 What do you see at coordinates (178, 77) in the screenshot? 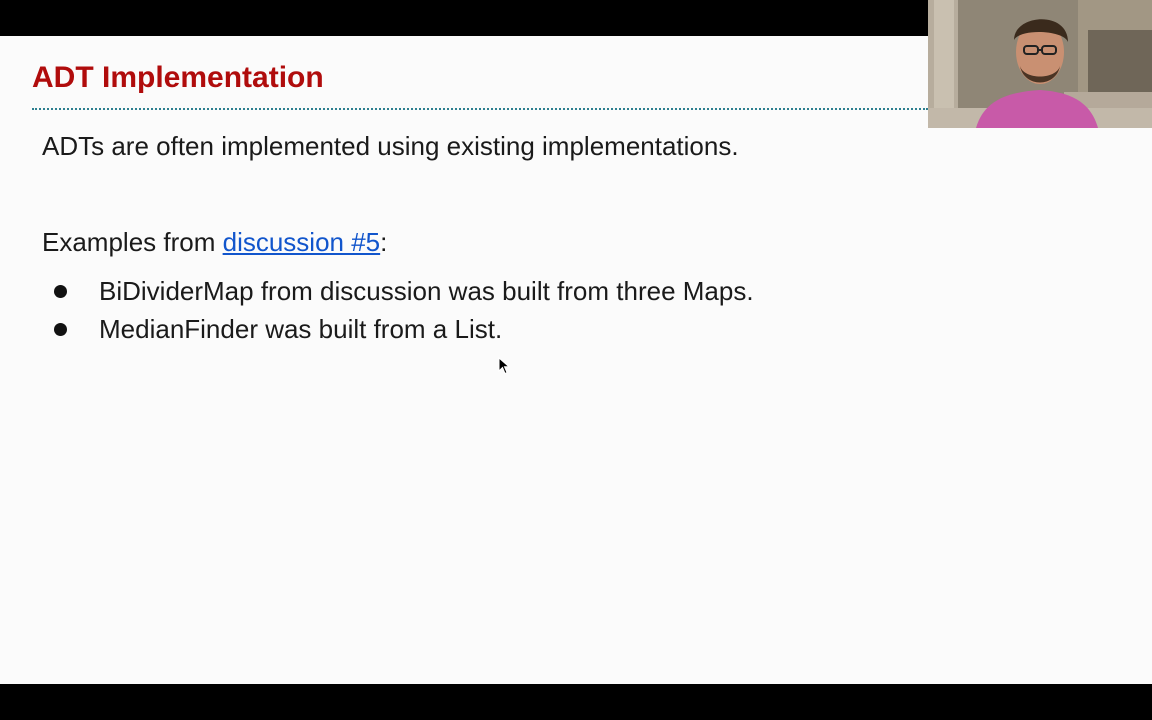
I see `slide-title: ADT Implementation` at bounding box center [178, 77].